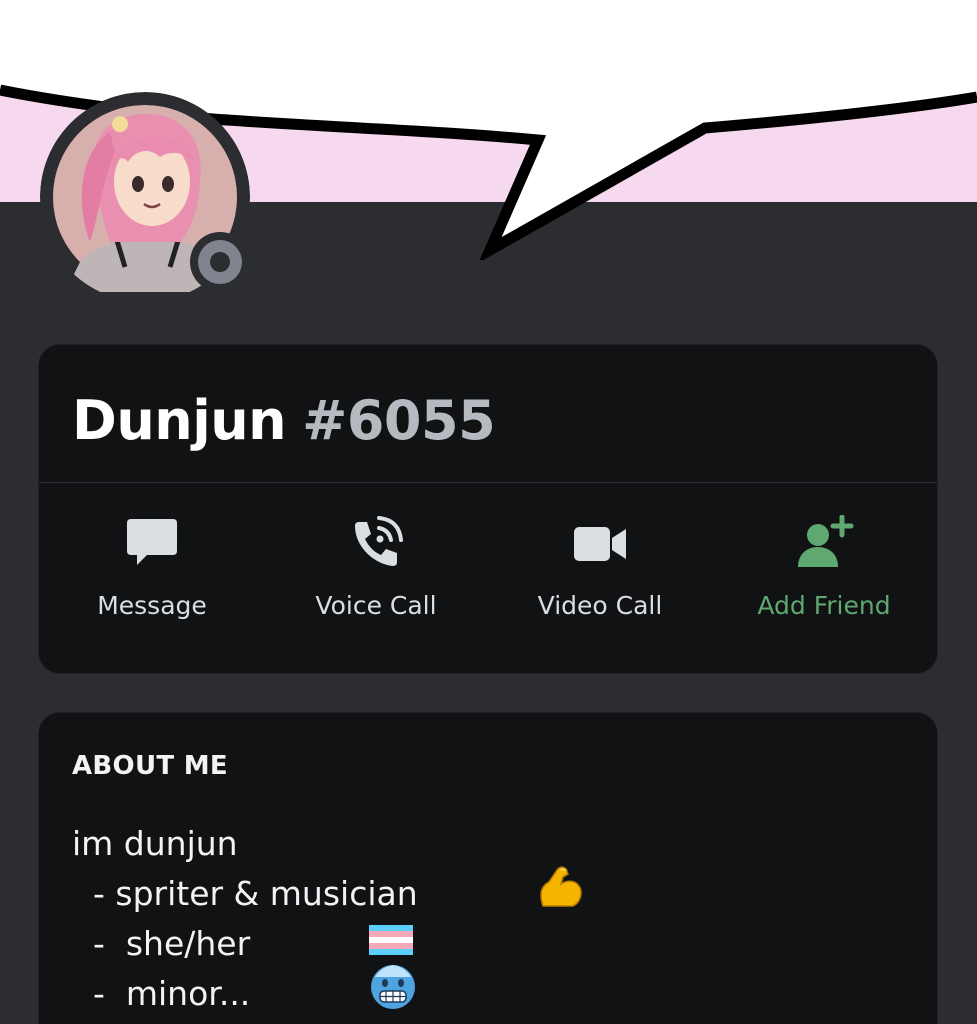 The width and height of the screenshot is (977, 1024). What do you see at coordinates (376, 575) in the screenshot?
I see `voice-call-button: Voice Call` at bounding box center [376, 575].